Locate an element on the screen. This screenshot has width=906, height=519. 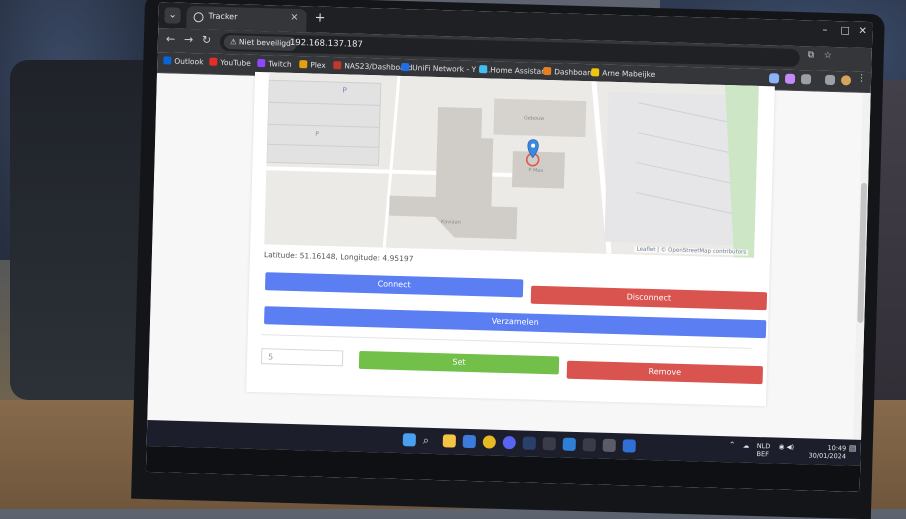
twitch-icon is located at coordinates (261, 63).